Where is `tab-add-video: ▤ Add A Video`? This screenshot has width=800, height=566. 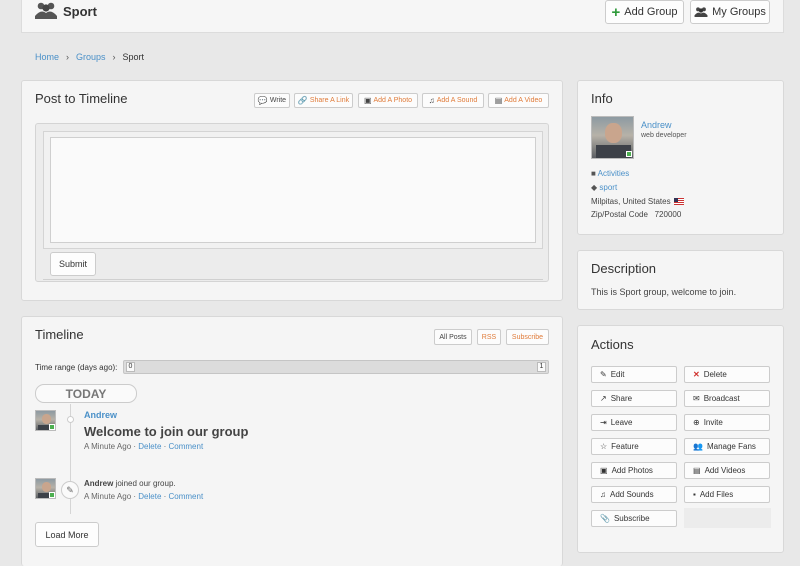
tab-add-video: ▤ Add A Video is located at coordinates (518, 100).